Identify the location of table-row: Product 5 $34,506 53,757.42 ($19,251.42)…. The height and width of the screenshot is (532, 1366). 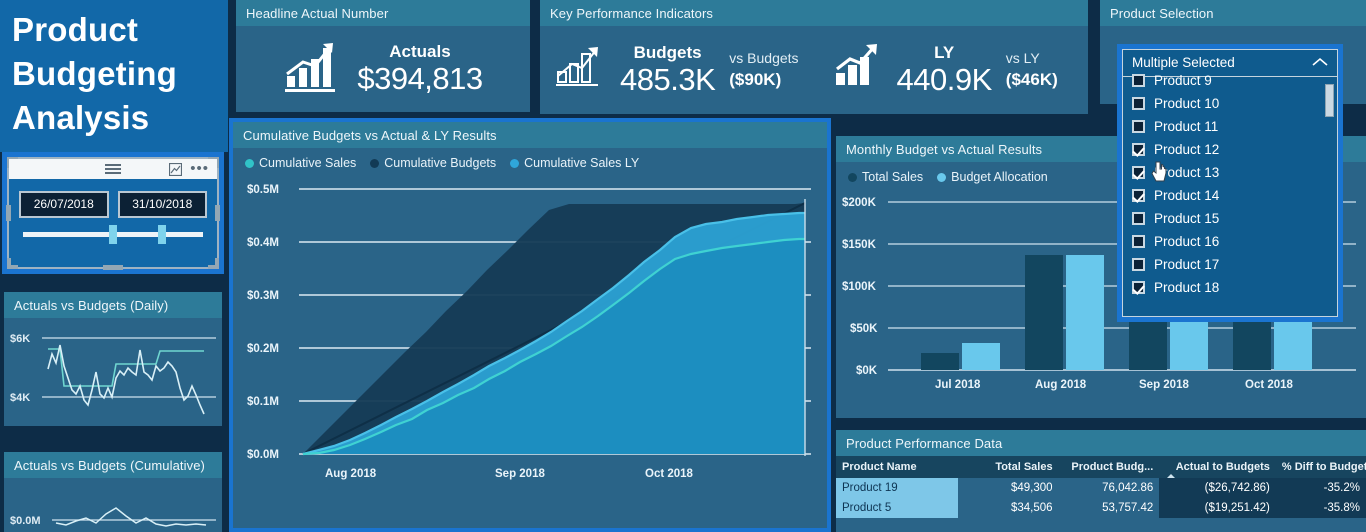
(1101, 508).